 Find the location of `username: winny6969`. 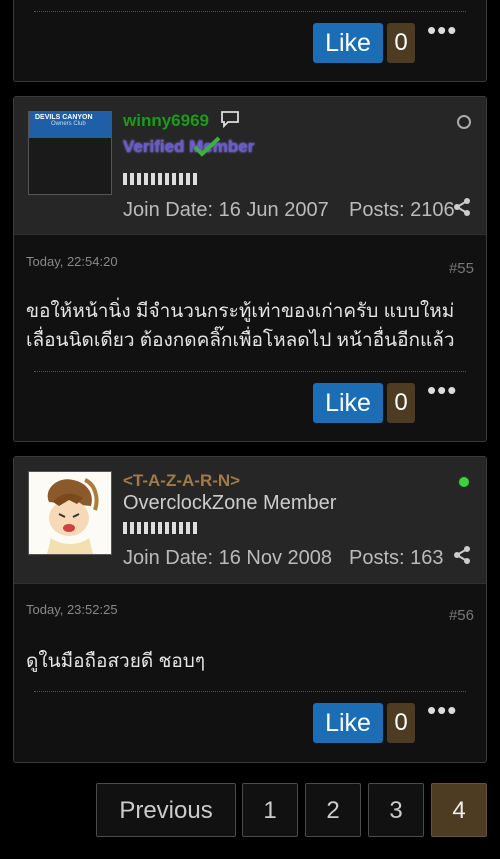

username: winny6969 is located at coordinates (166, 121).